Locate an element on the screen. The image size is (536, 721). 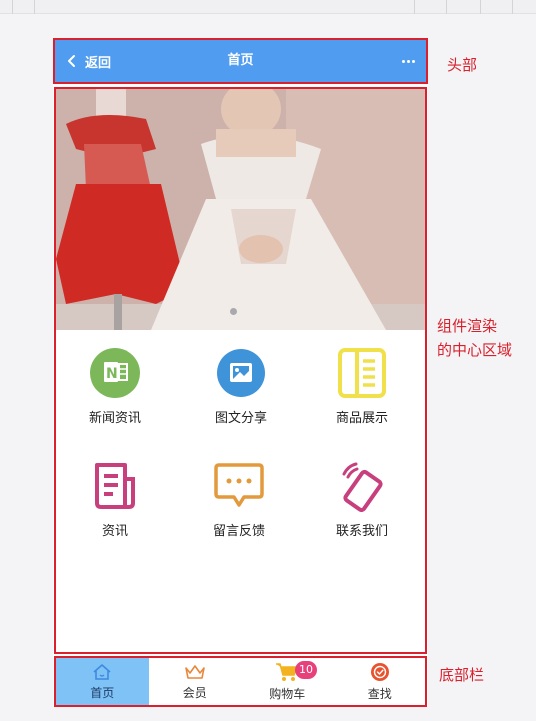
tab-home: 首页 is located at coordinates (102, 681).